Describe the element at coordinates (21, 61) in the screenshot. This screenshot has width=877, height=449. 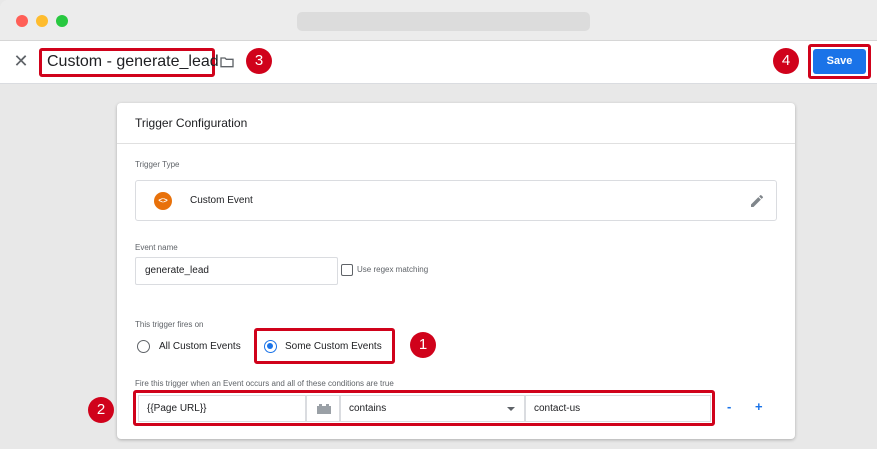
I see `close-icon: ✕` at that location.